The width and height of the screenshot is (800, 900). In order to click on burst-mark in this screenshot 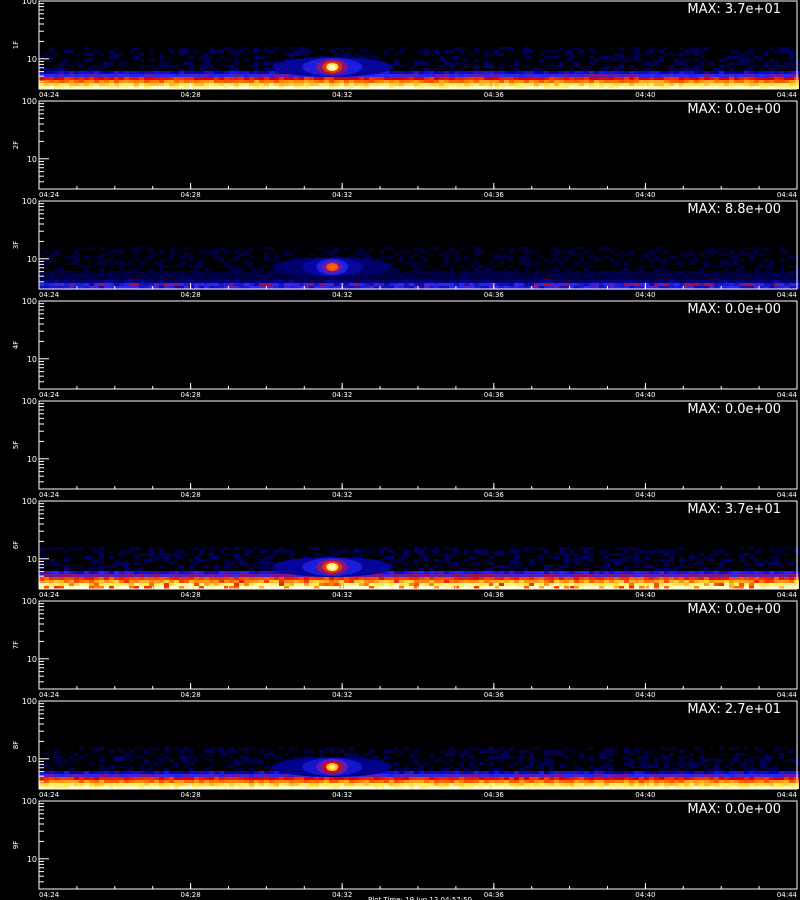, I will do `click(332, 67)`.